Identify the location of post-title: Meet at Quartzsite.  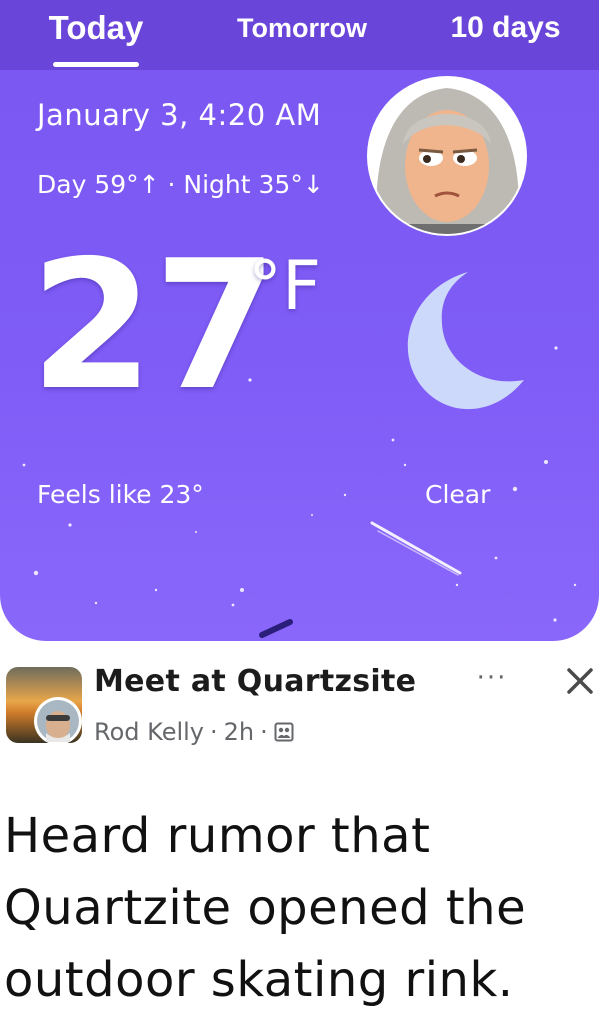
(255, 681).